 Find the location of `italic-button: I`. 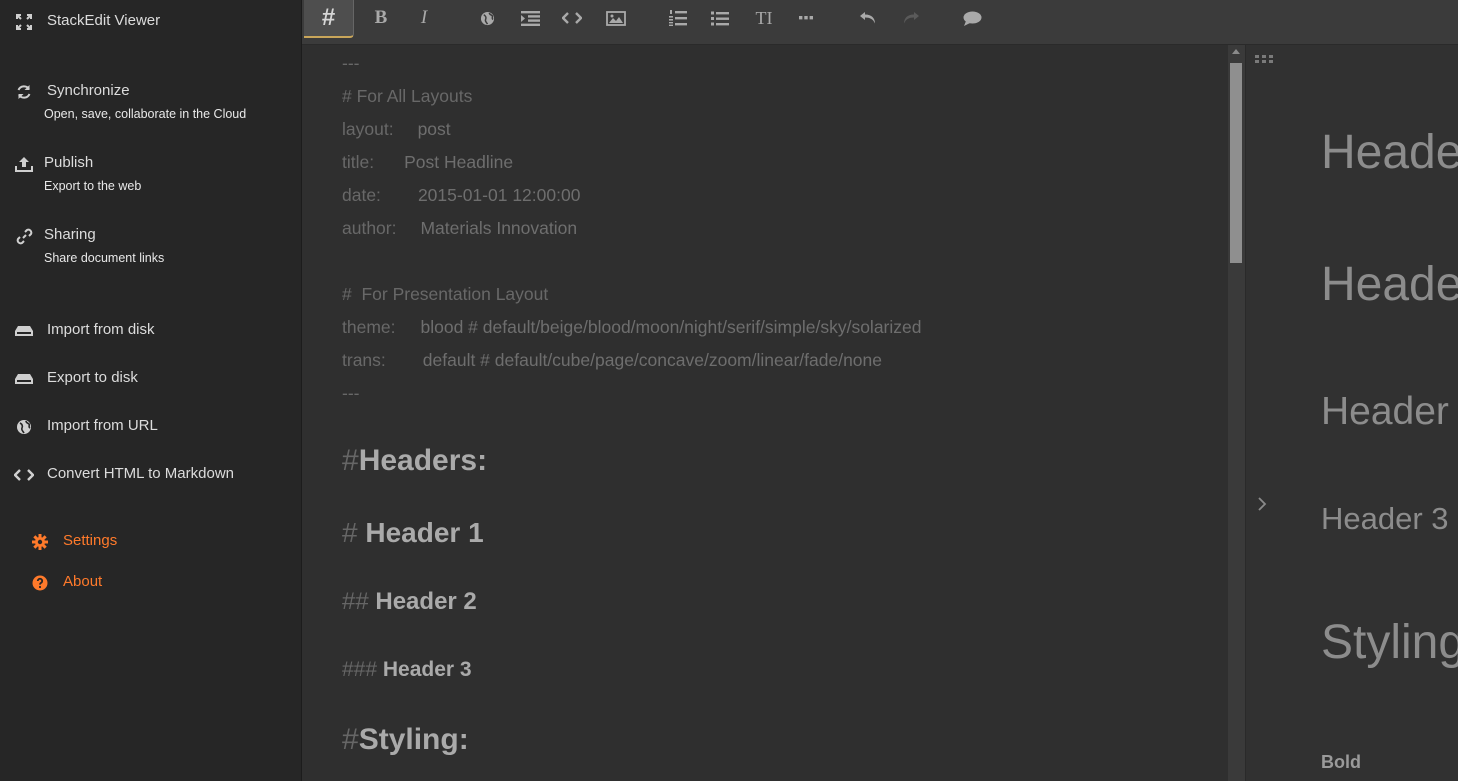

italic-button: I is located at coordinates (424, 18).